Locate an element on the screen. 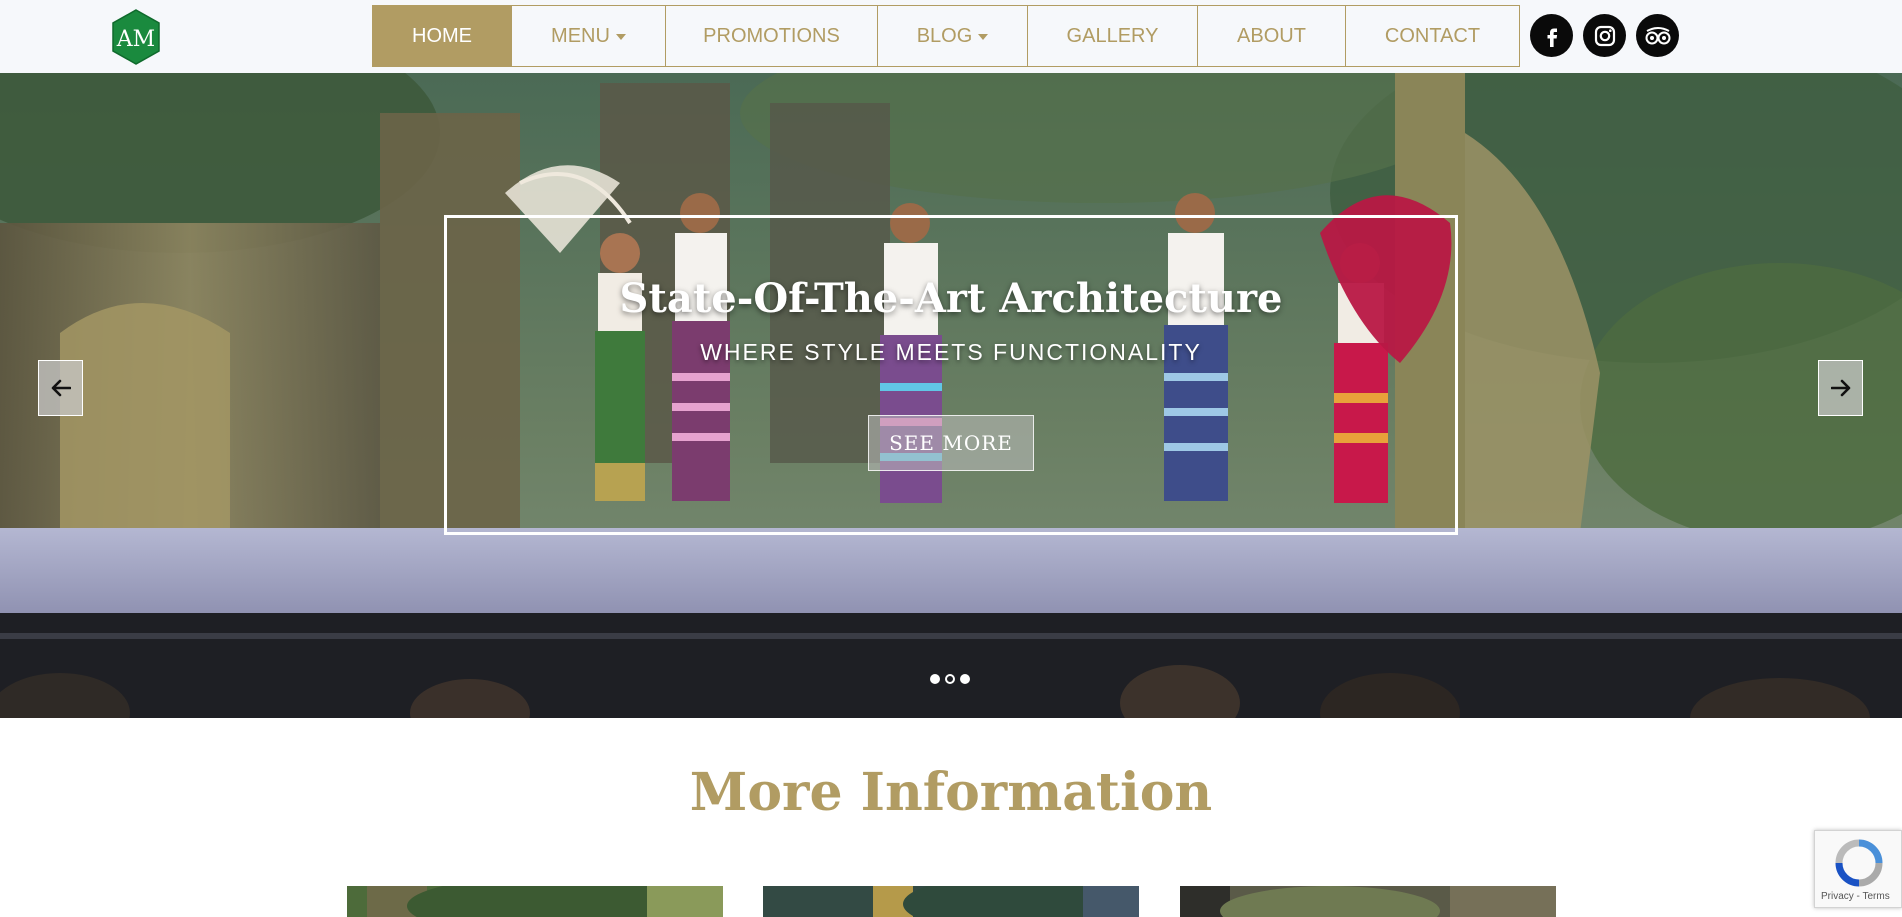  slider-next-button is located at coordinates (1840, 388).